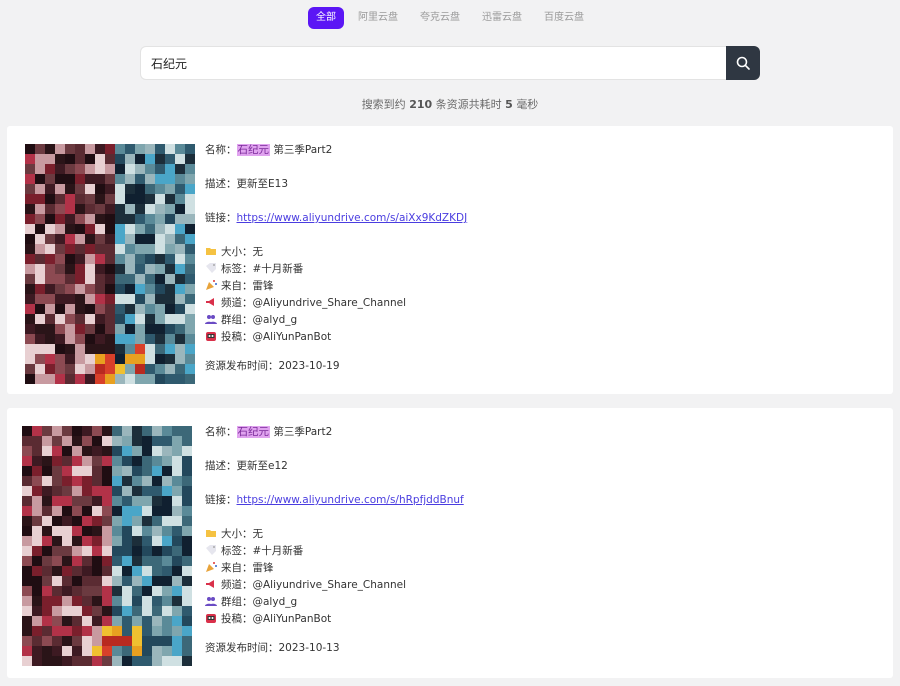 The image size is (900, 686). I want to click on tab-all: 全部, so click(326, 18).